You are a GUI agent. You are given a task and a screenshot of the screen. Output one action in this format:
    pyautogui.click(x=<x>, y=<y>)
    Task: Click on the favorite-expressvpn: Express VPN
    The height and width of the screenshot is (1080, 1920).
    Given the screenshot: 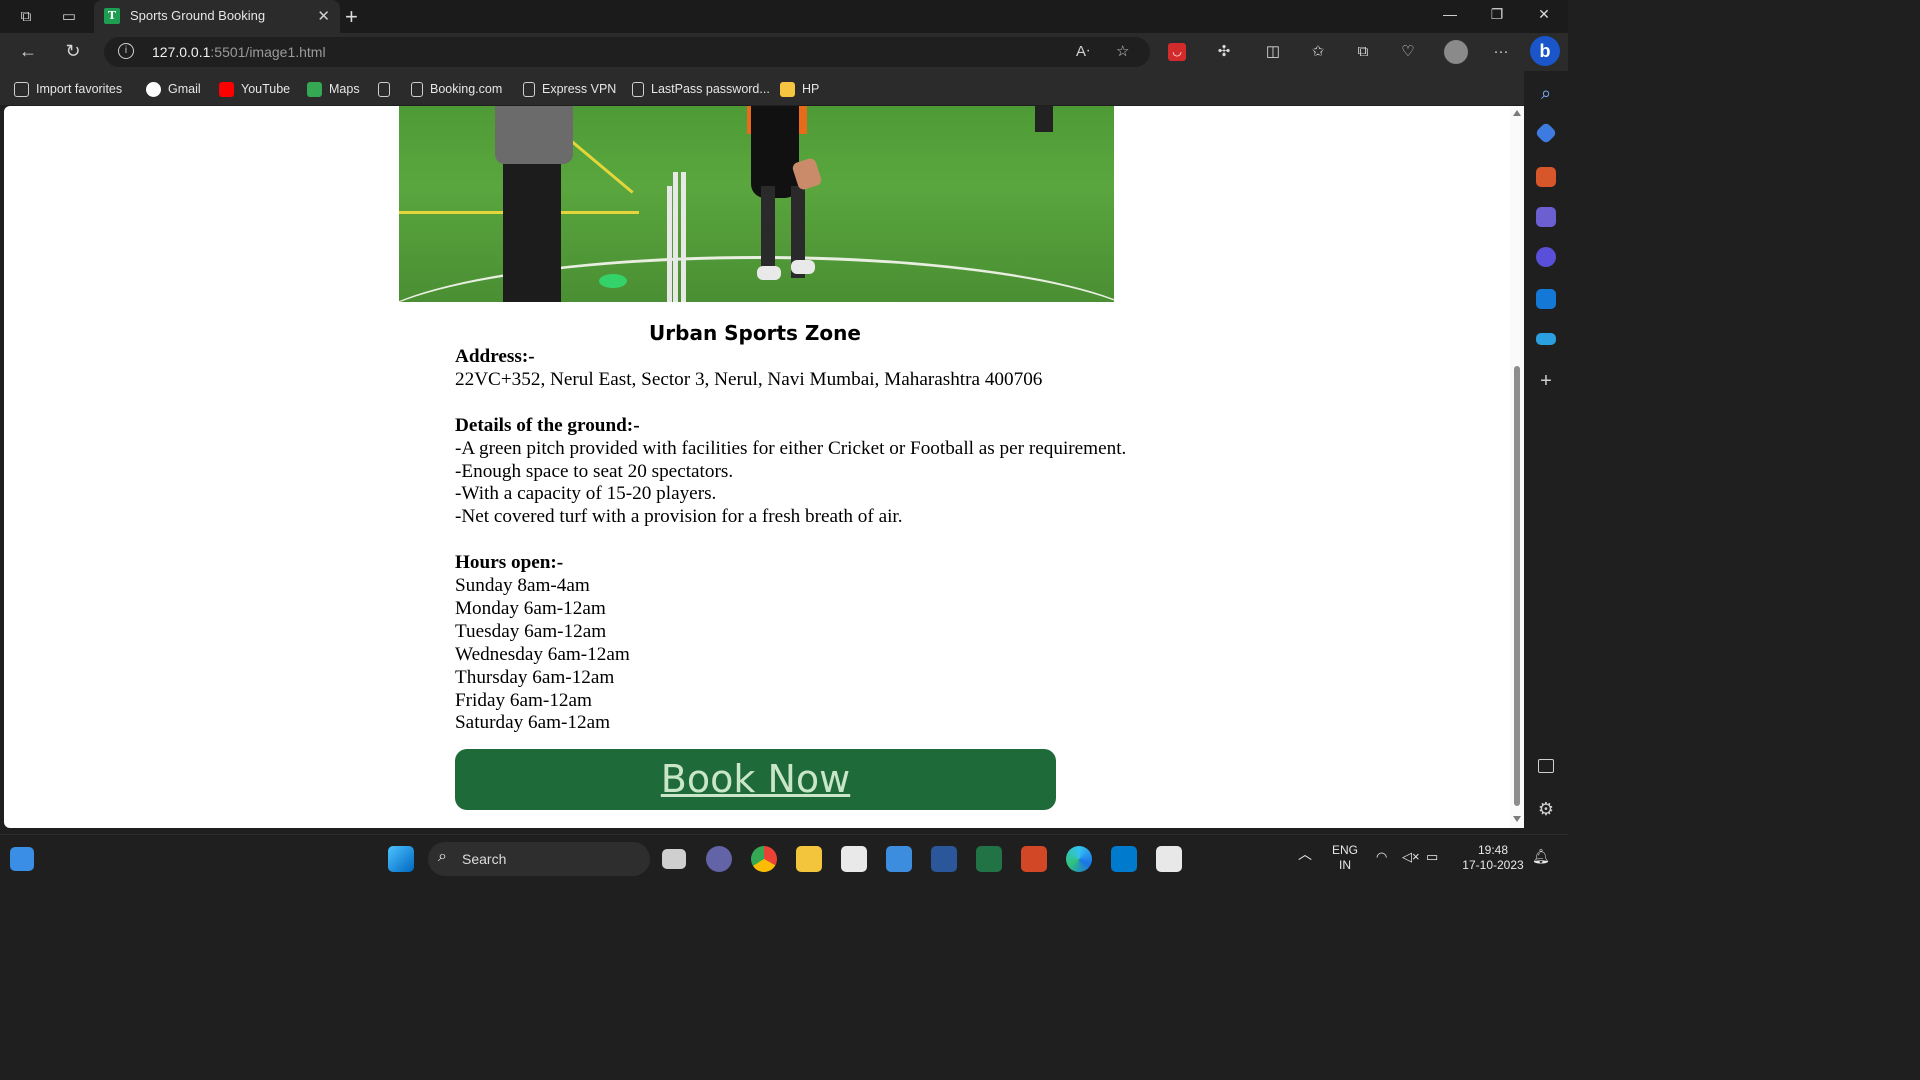 What is the action you would take?
    pyautogui.click(x=569, y=89)
    